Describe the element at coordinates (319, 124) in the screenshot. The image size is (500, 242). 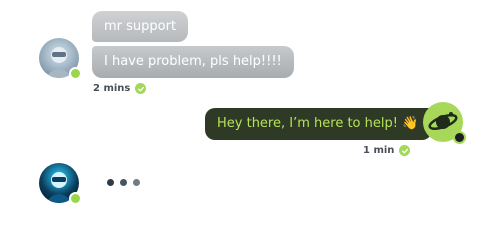
I see `agent-reply-bubble: Hey there, I’m here to help! 👋` at that location.